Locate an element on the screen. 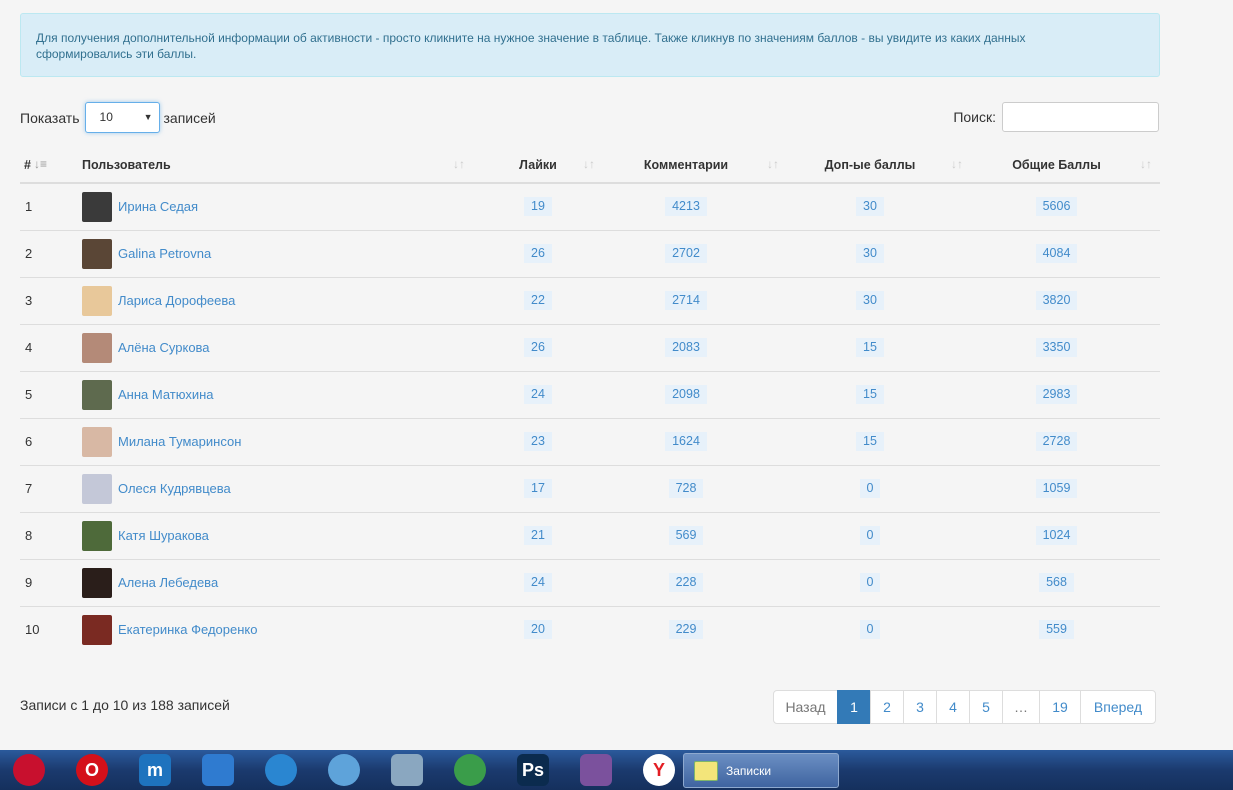  page-button: 1 is located at coordinates (854, 707).